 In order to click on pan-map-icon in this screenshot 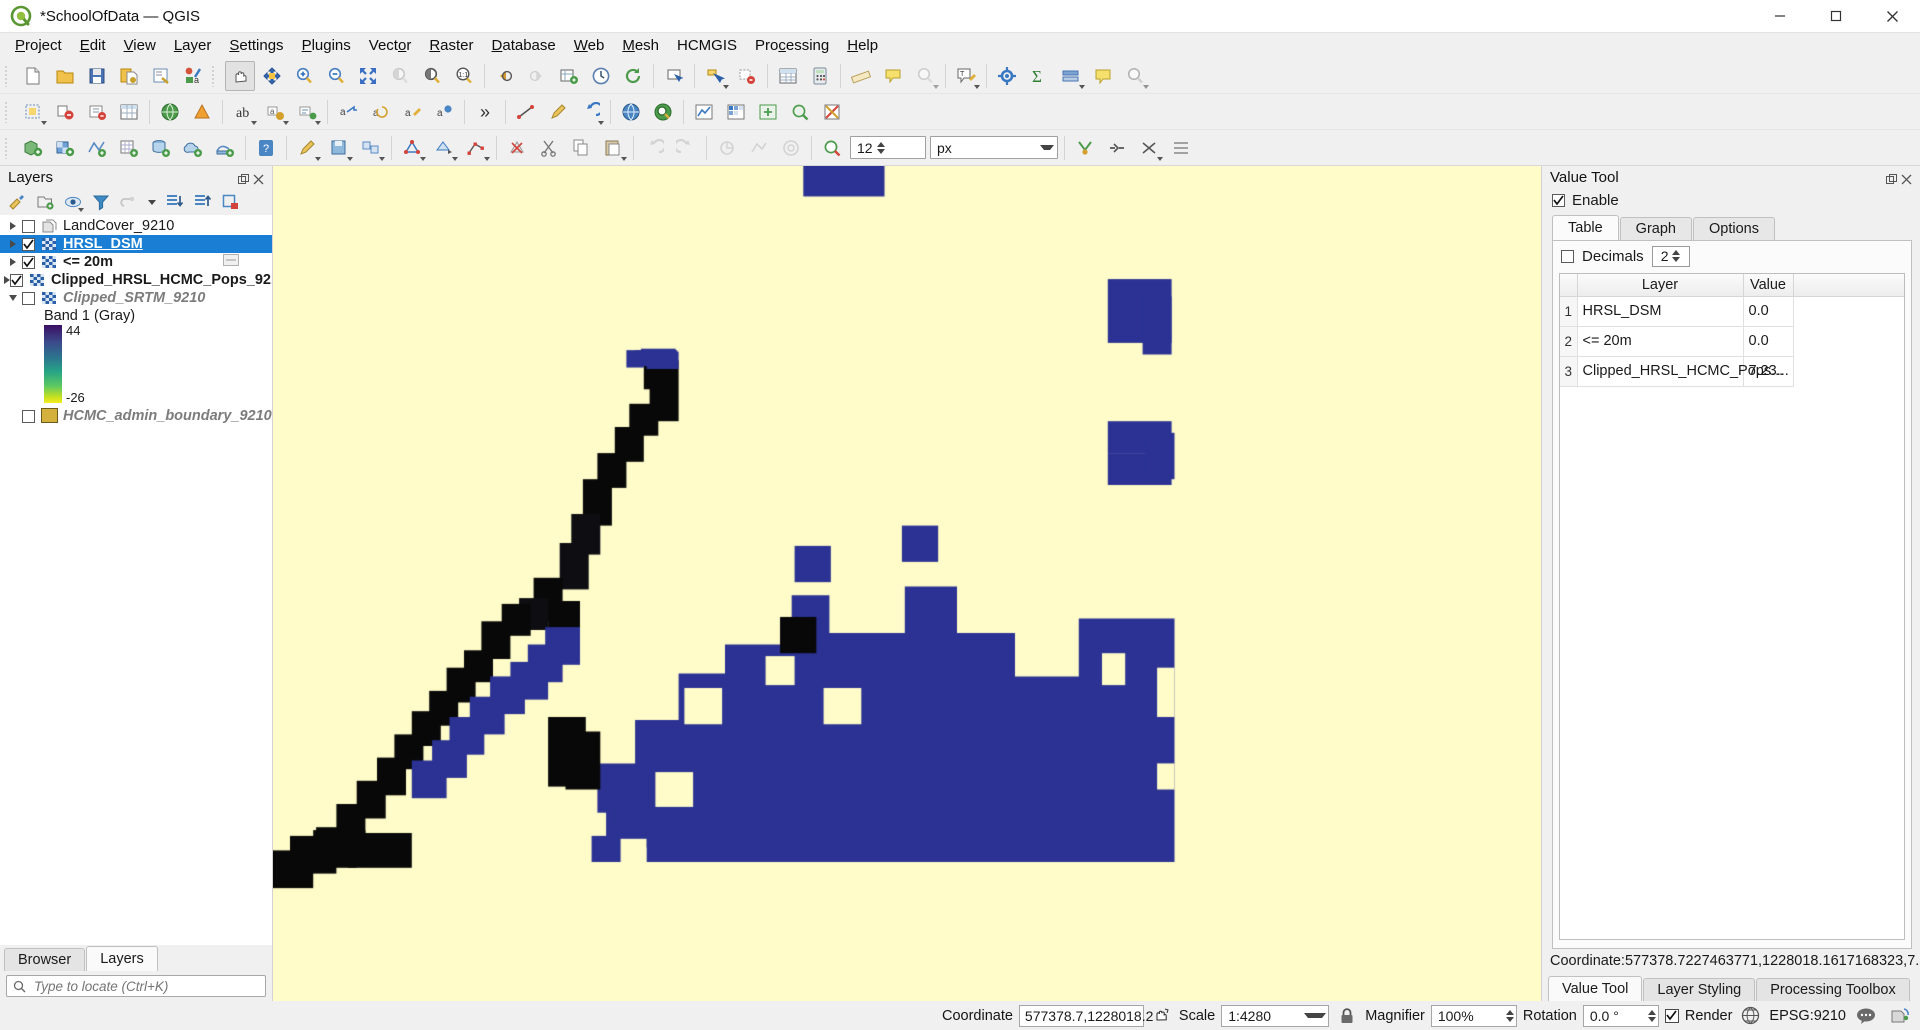, I will do `click(240, 75)`.